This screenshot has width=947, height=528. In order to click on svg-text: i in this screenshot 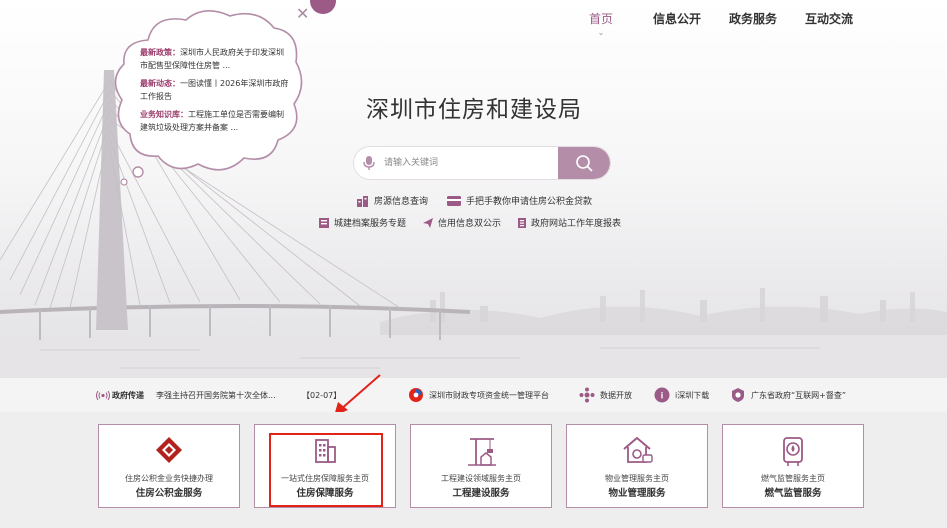, I will do `click(662, 396)`.